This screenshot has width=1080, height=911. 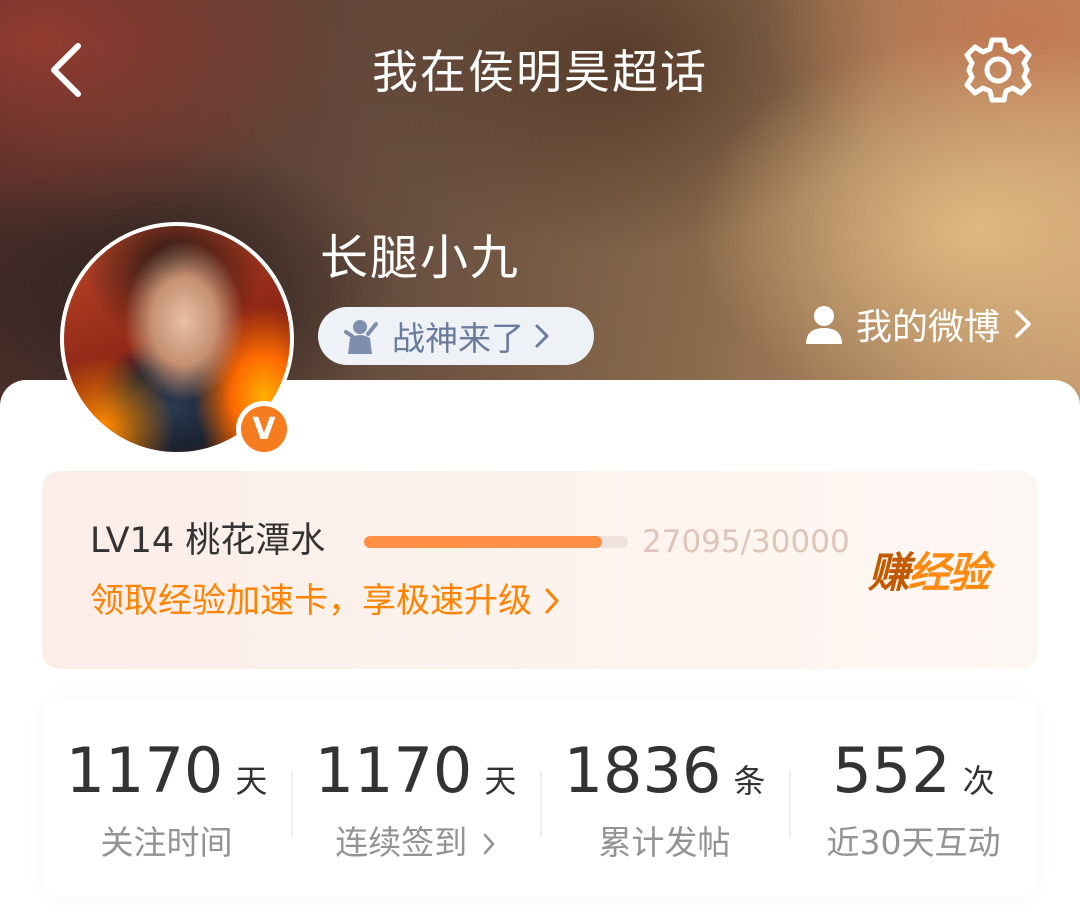 I want to click on stat-interactions: 552 次 近30天互动, so click(x=913, y=797).